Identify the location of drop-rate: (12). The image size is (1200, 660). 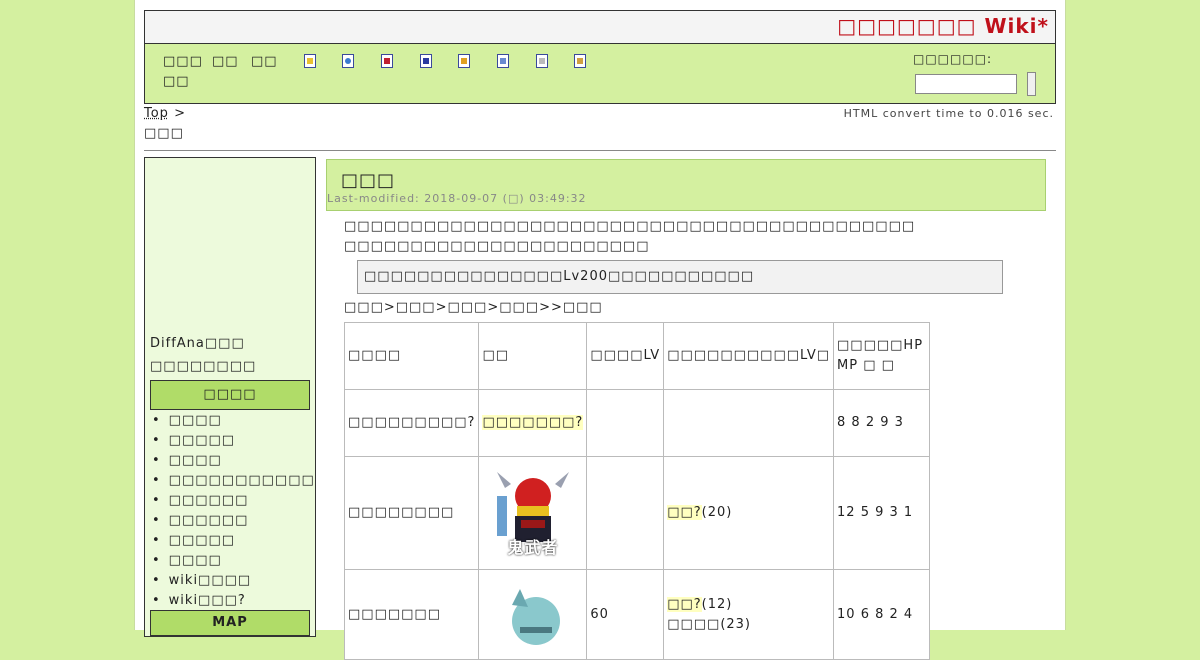
(717, 604).